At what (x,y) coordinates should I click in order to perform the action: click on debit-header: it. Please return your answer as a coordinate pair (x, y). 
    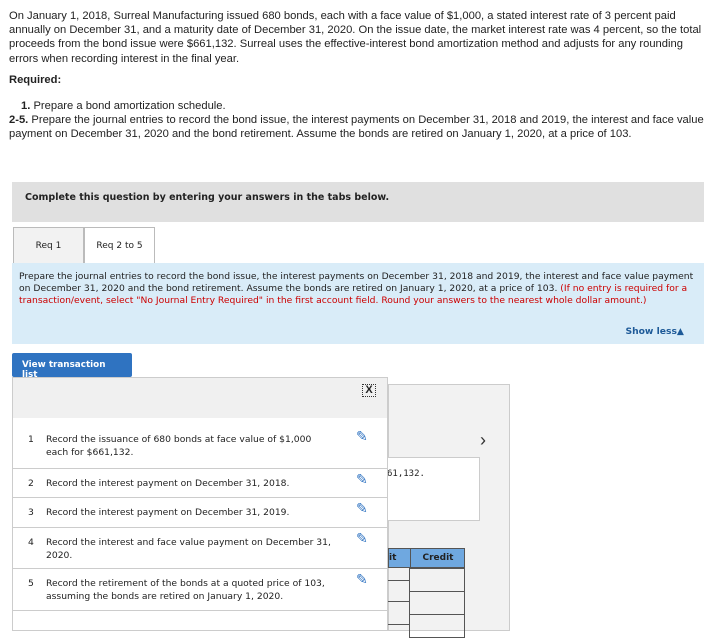
    Looking at the image, I should click on (393, 558).